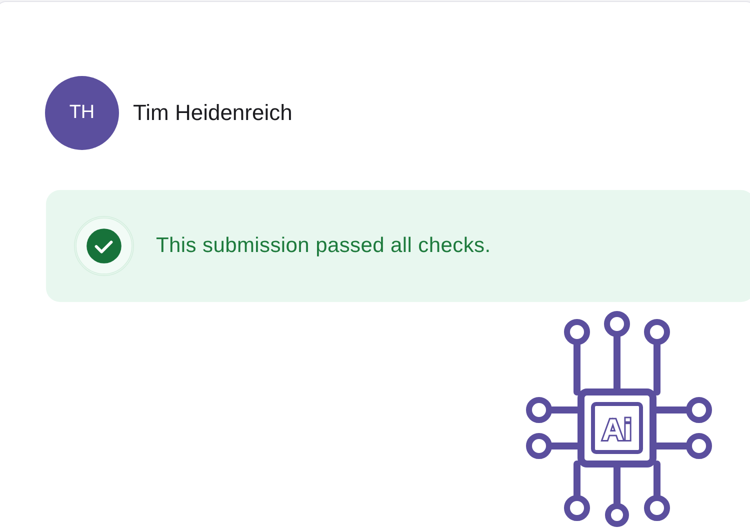 The height and width of the screenshot is (529, 750). Describe the element at coordinates (212, 113) in the screenshot. I see `user-name: Tim Heidenreich` at that location.